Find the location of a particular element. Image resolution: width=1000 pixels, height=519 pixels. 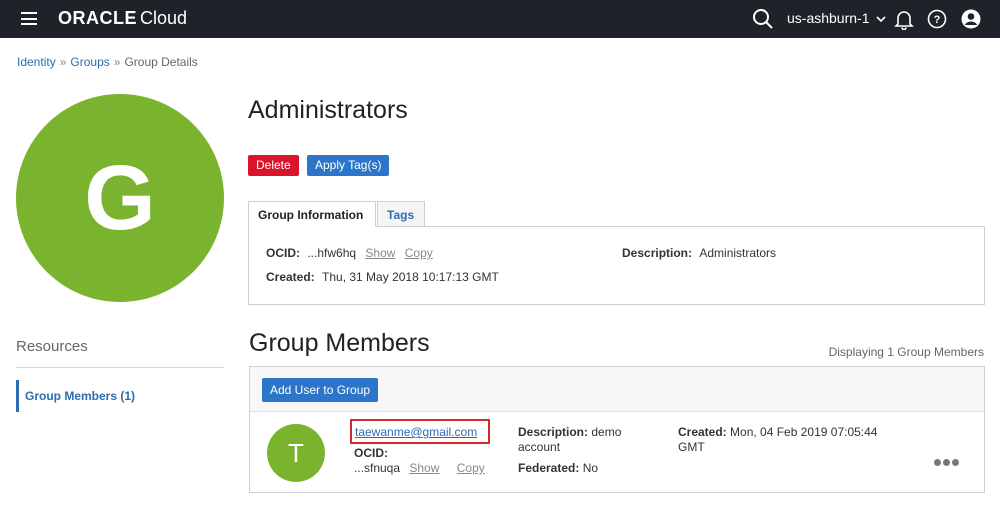

tab-tags: Tags is located at coordinates (401, 214).